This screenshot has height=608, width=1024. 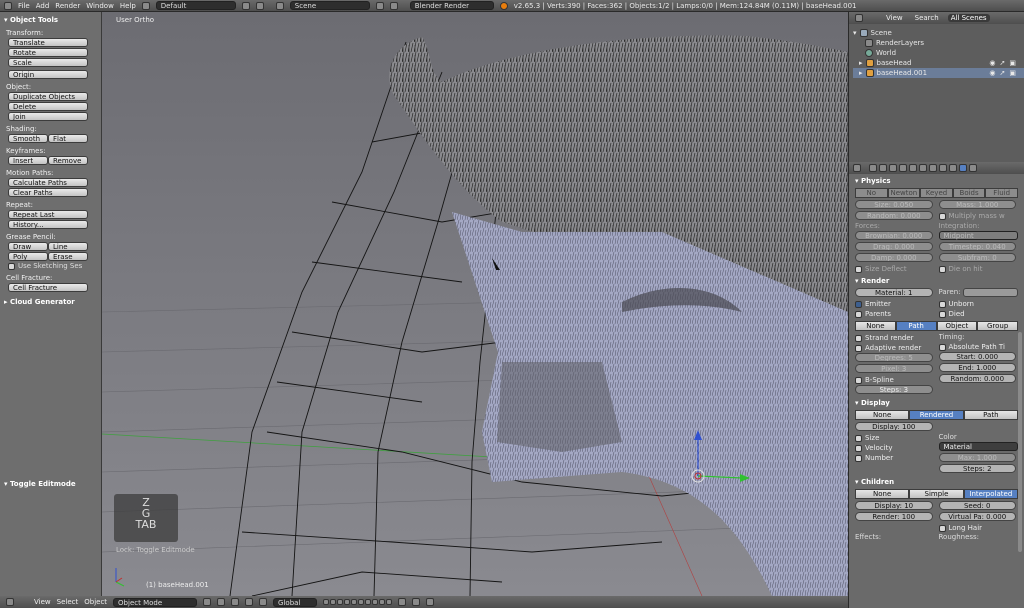 What do you see at coordinates (52, 266) in the screenshot?
I see `sketching-toggle: Use Sketching Ses` at bounding box center [52, 266].